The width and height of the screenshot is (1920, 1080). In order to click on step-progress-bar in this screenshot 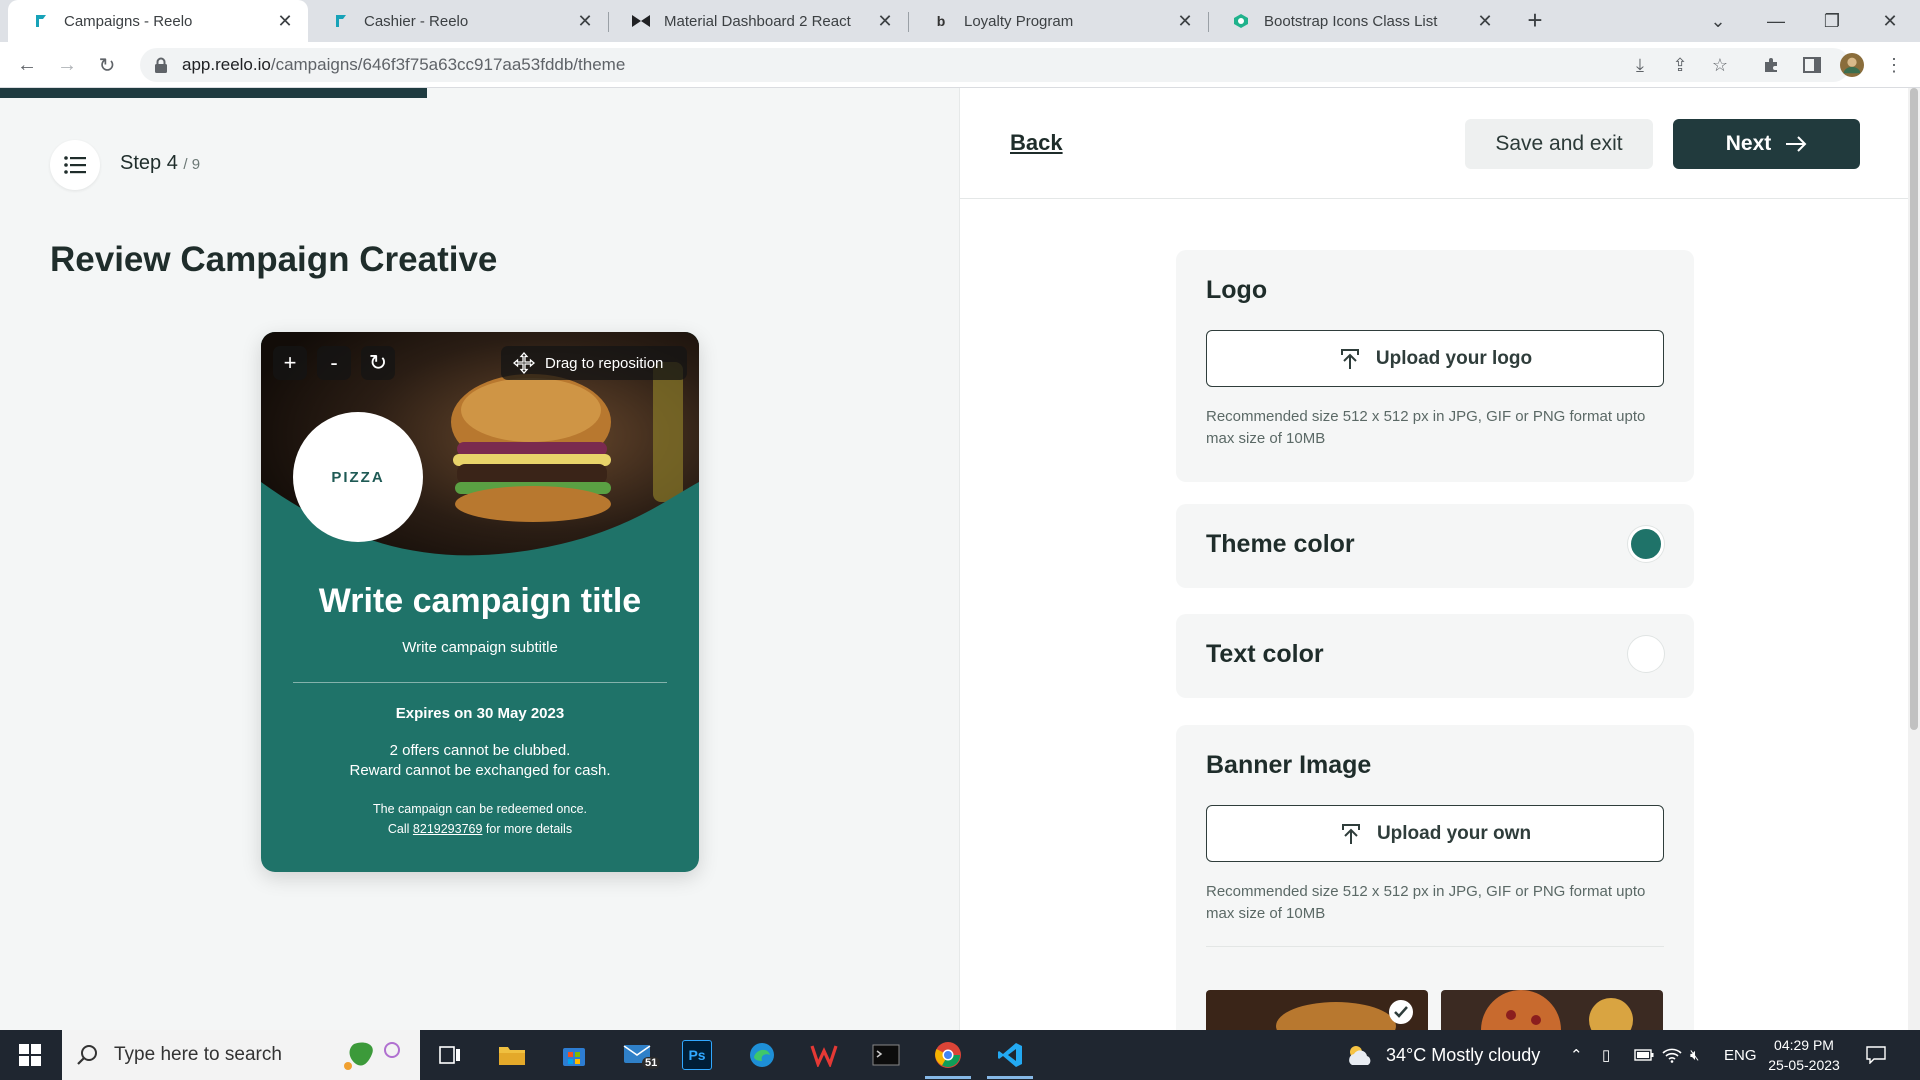, I will do `click(213, 93)`.